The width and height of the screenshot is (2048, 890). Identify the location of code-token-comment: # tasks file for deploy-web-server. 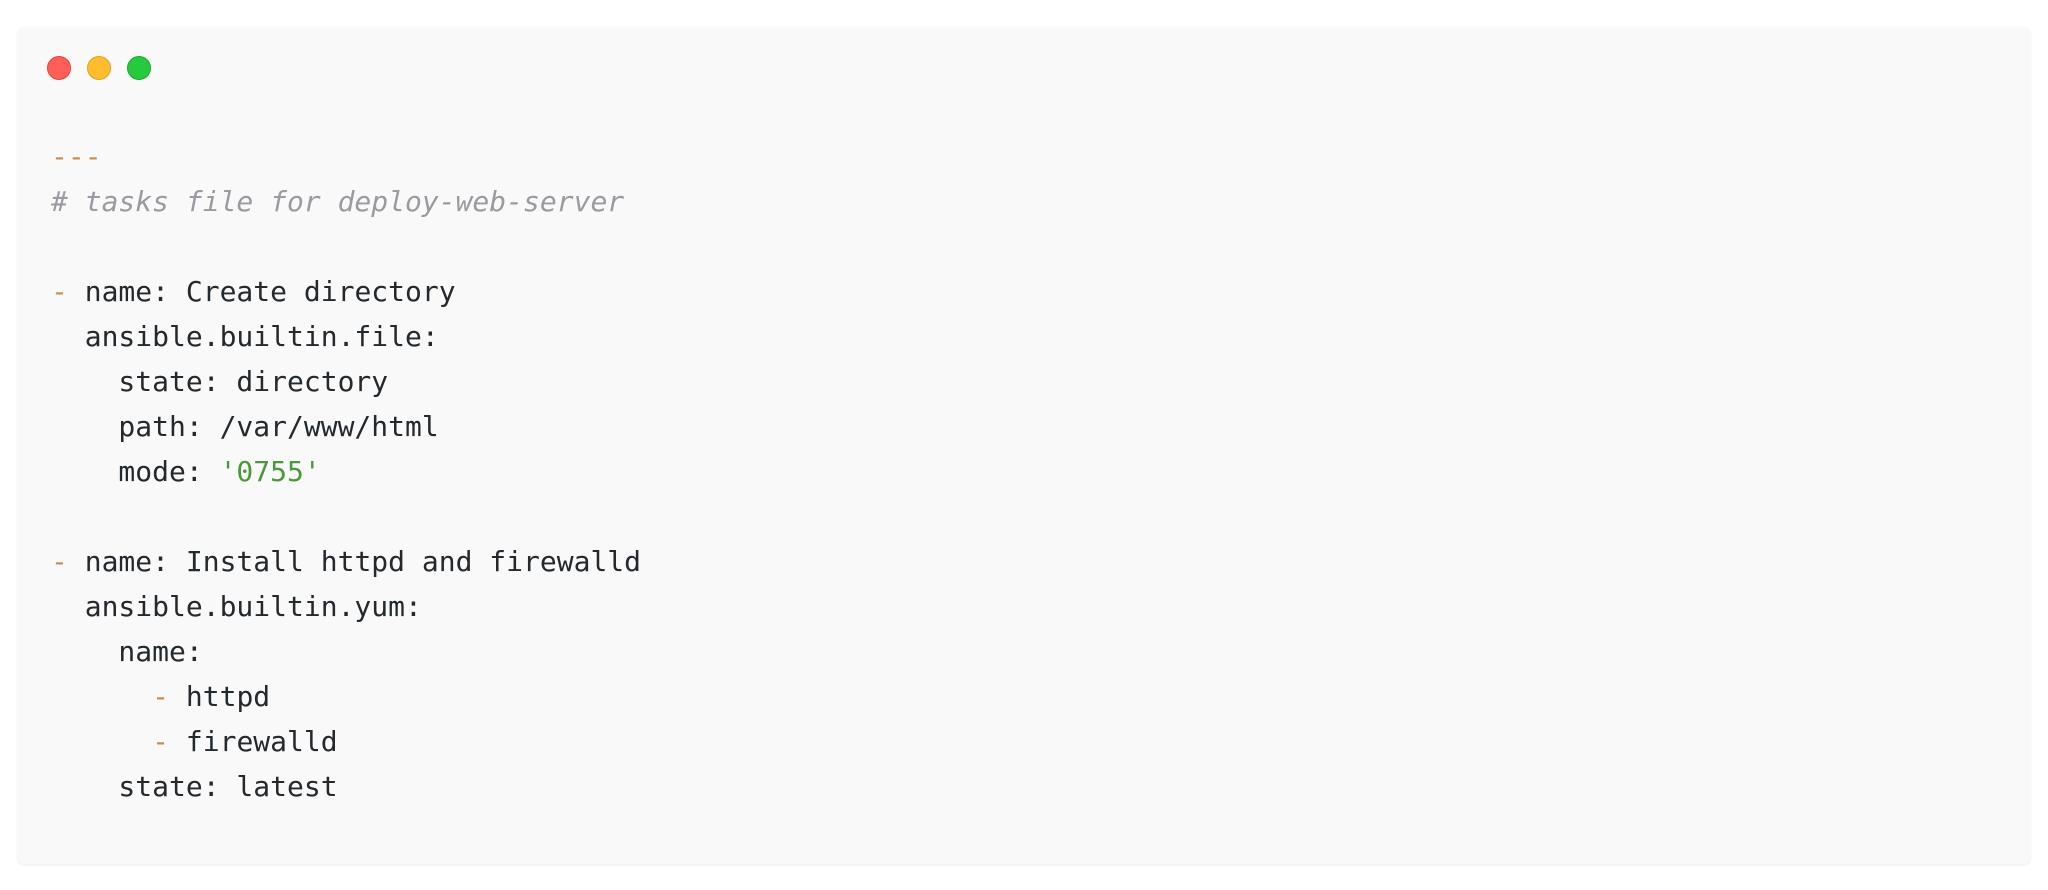
(338, 201).